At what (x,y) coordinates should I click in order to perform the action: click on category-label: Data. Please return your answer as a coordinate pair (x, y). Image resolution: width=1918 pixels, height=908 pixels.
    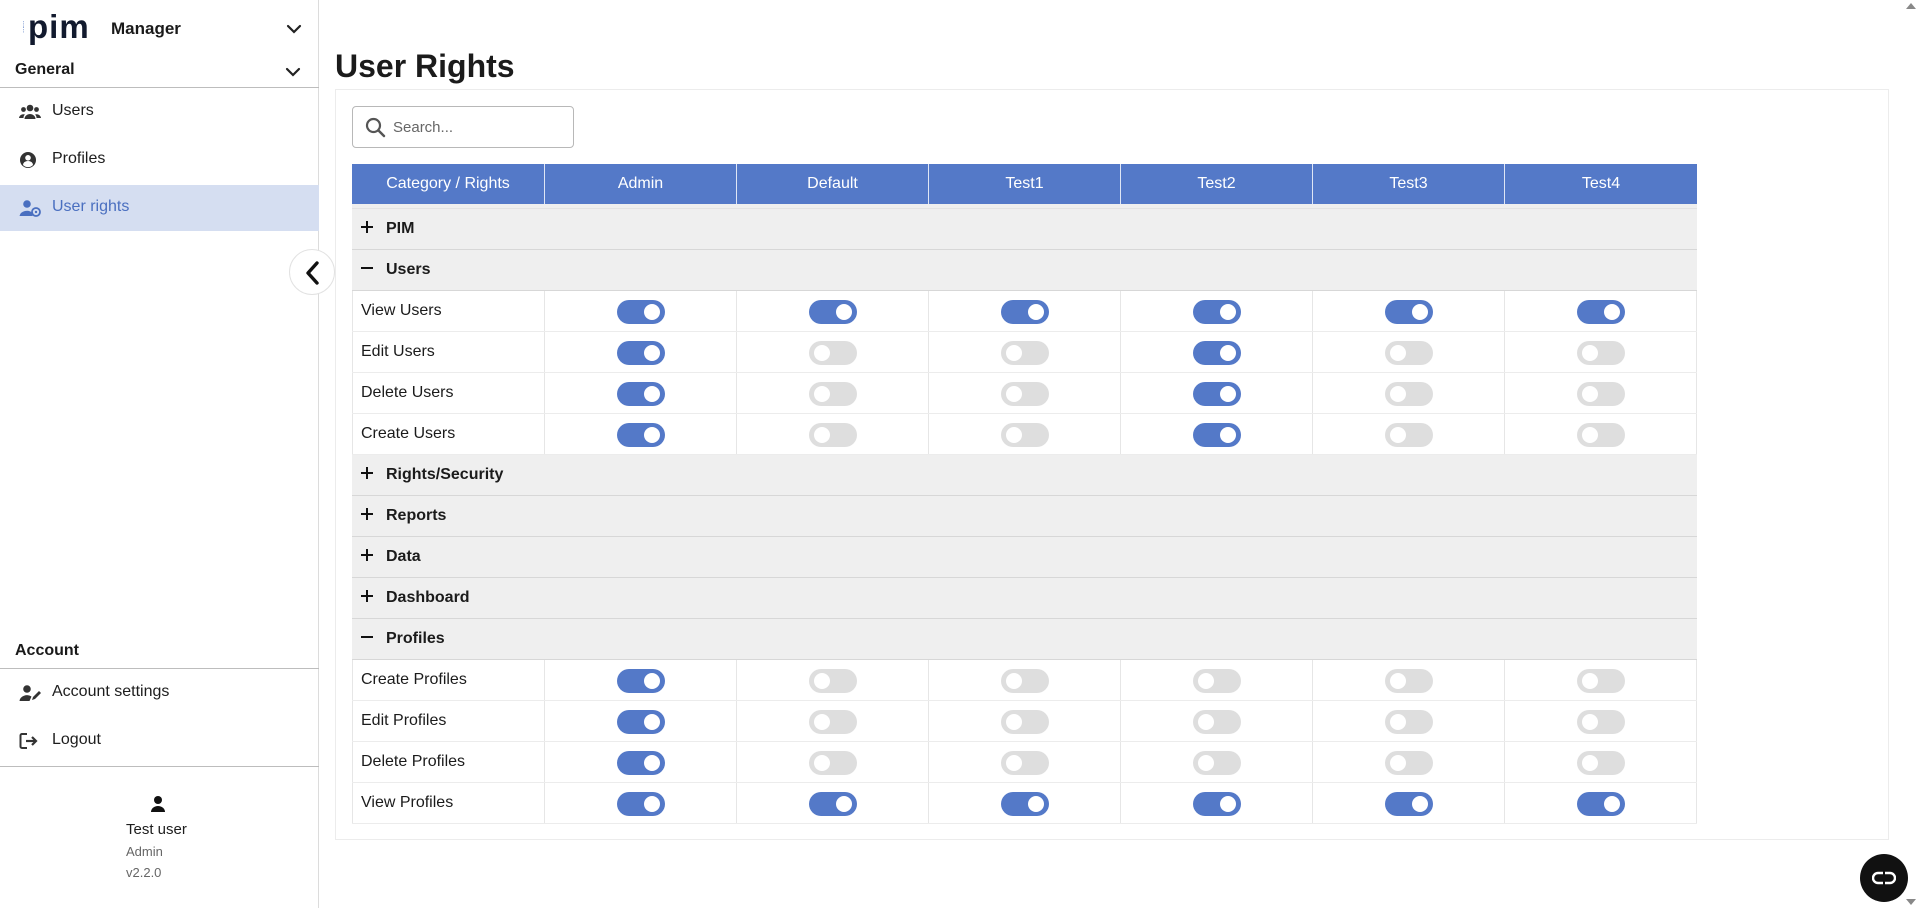
    Looking at the image, I should click on (403, 556).